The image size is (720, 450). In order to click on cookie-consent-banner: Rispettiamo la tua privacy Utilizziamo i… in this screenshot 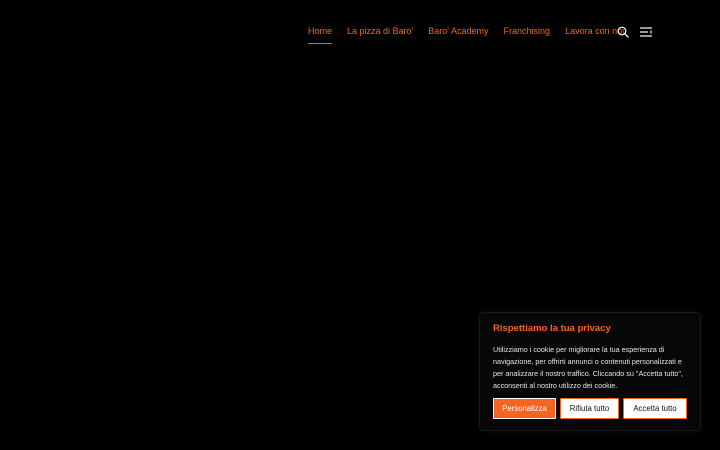, I will do `click(590, 371)`.